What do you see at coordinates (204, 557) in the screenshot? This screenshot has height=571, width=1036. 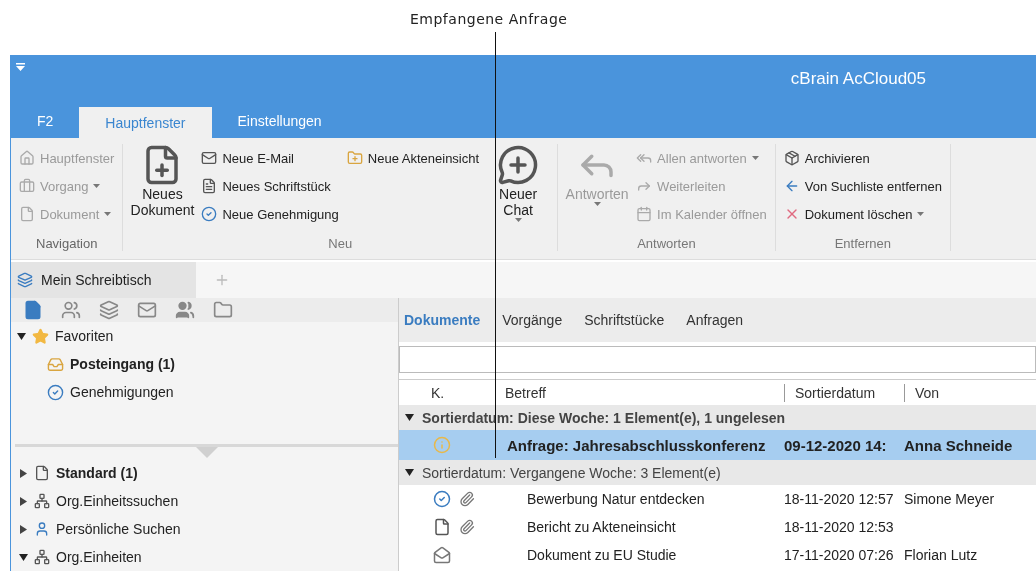 I see `tree-item: Org.Einheiten` at bounding box center [204, 557].